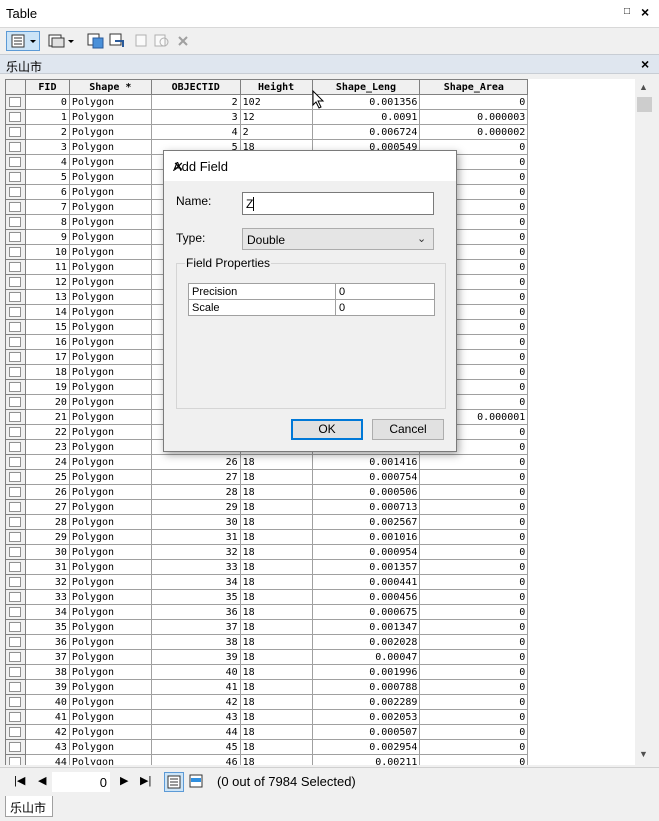  What do you see at coordinates (195, 492) in the screenshot?
I see `cell-objectid: 28` at bounding box center [195, 492].